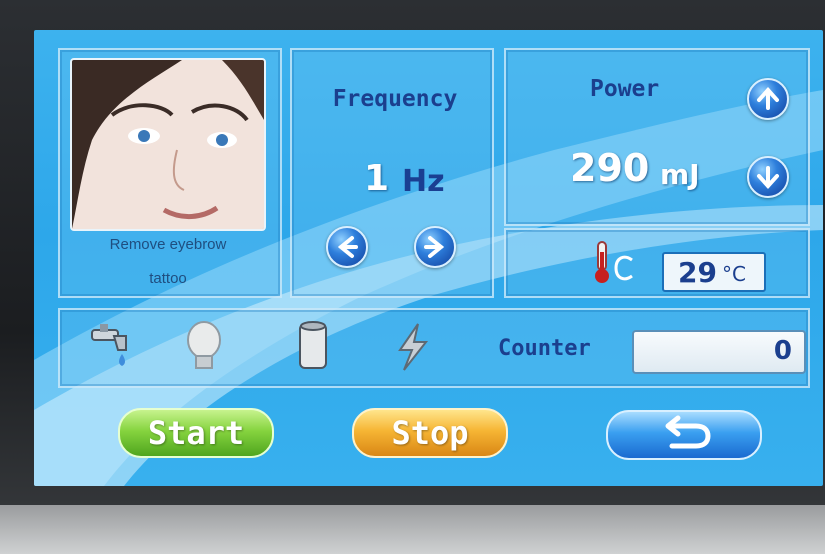  Describe the element at coordinates (544, 348) in the screenshot. I see `counter-label: Counter` at that location.